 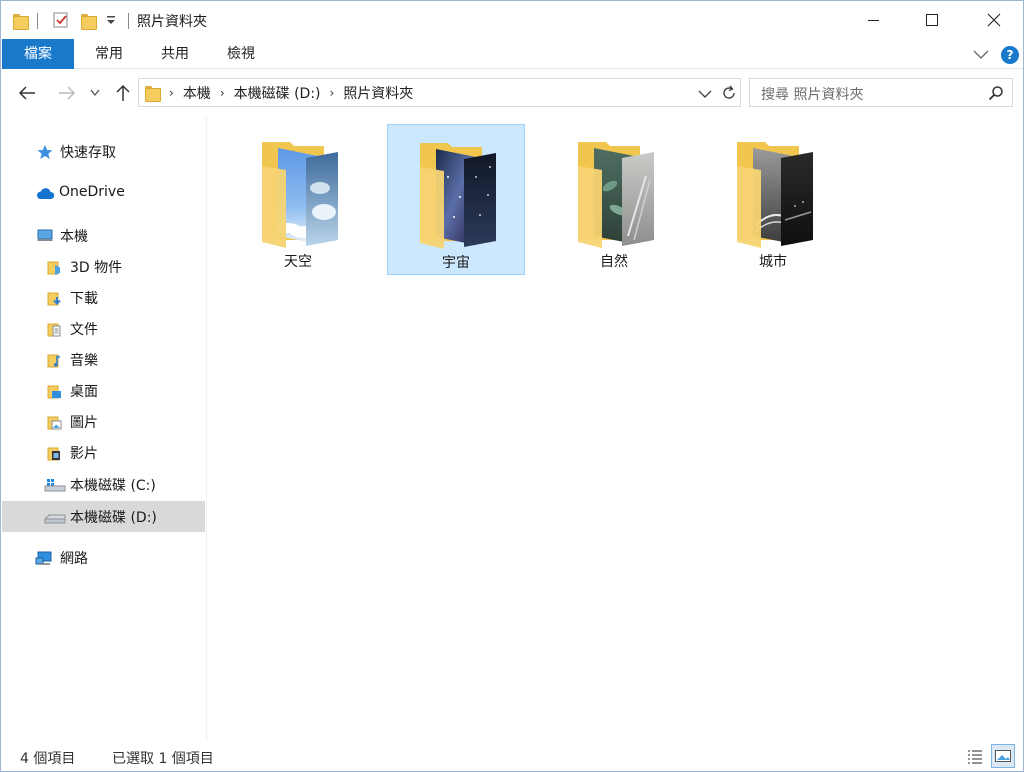 I want to click on 3d-objects-icon, so click(x=53, y=268).